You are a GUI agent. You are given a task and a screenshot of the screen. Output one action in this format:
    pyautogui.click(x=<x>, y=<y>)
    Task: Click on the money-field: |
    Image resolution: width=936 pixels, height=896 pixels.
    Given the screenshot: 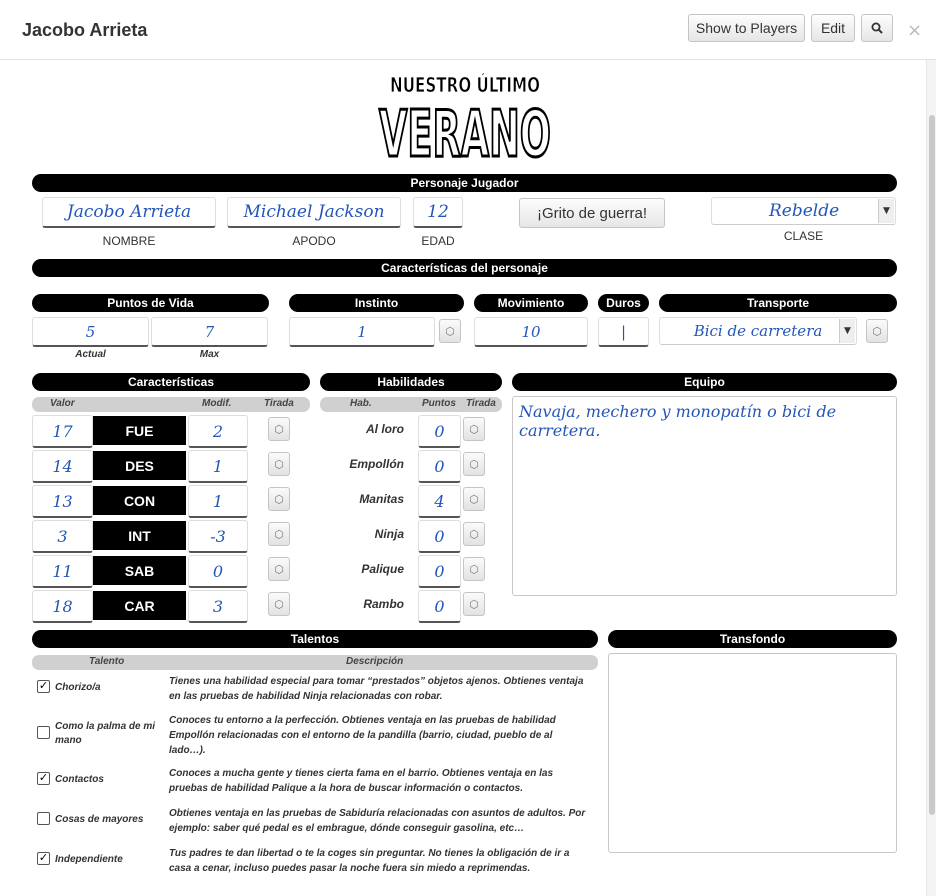 What is the action you would take?
    pyautogui.click(x=623, y=332)
    